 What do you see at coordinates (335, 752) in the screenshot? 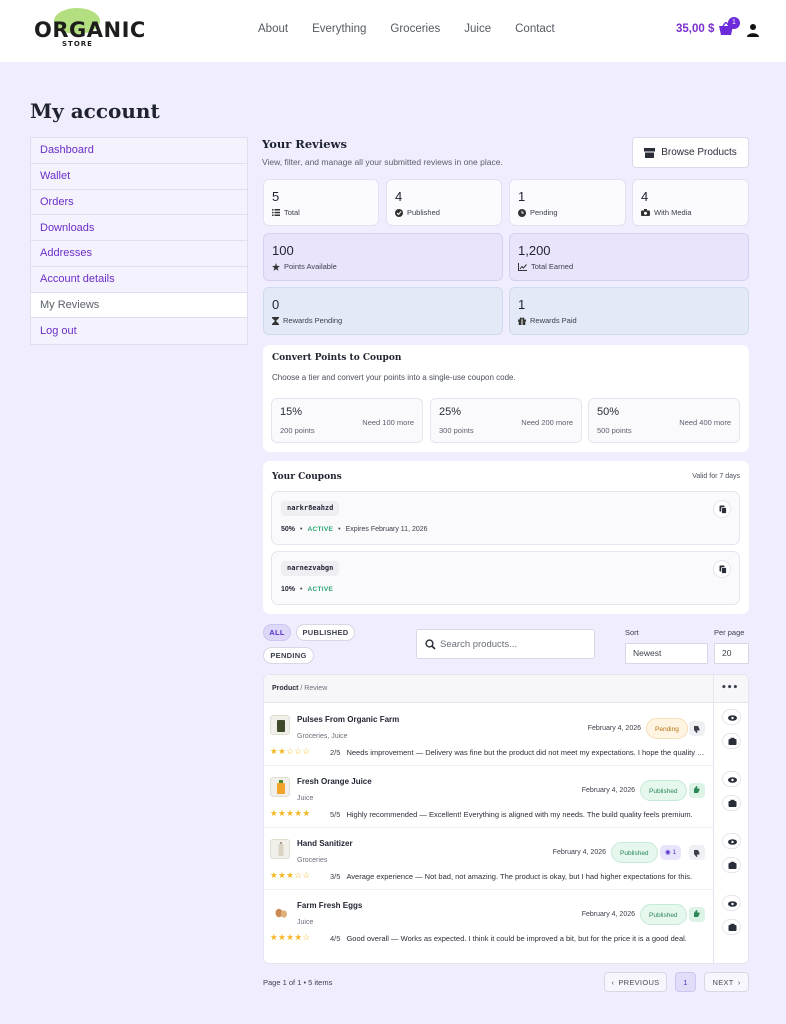
I see `rating-score: 2/5` at bounding box center [335, 752].